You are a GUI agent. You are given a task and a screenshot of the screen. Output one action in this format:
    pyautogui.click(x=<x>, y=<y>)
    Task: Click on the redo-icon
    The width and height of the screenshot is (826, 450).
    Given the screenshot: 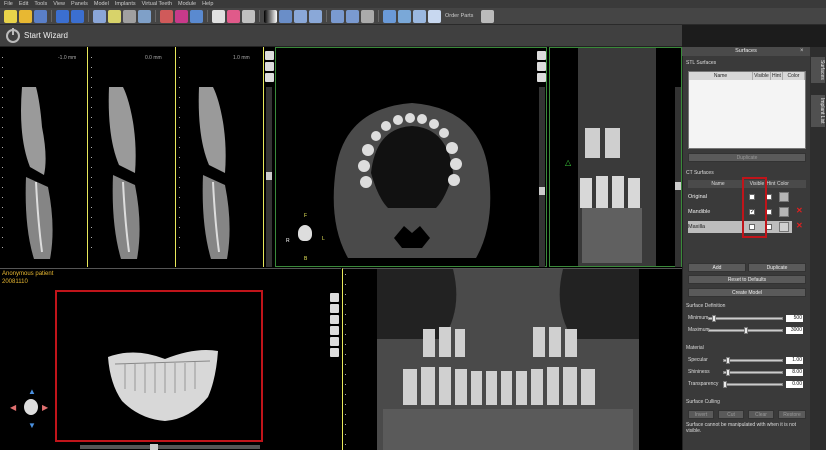 What is the action you would take?
    pyautogui.click(x=77, y=16)
    